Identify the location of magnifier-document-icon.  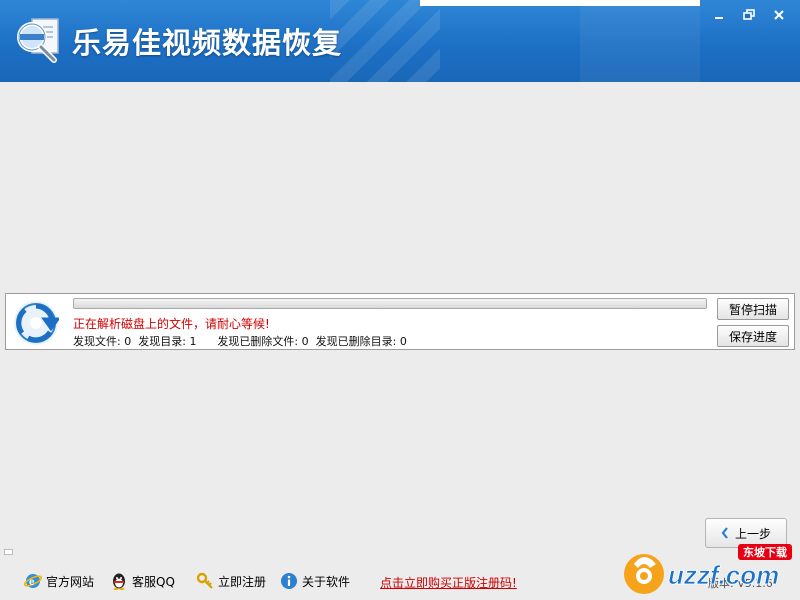
(38, 40).